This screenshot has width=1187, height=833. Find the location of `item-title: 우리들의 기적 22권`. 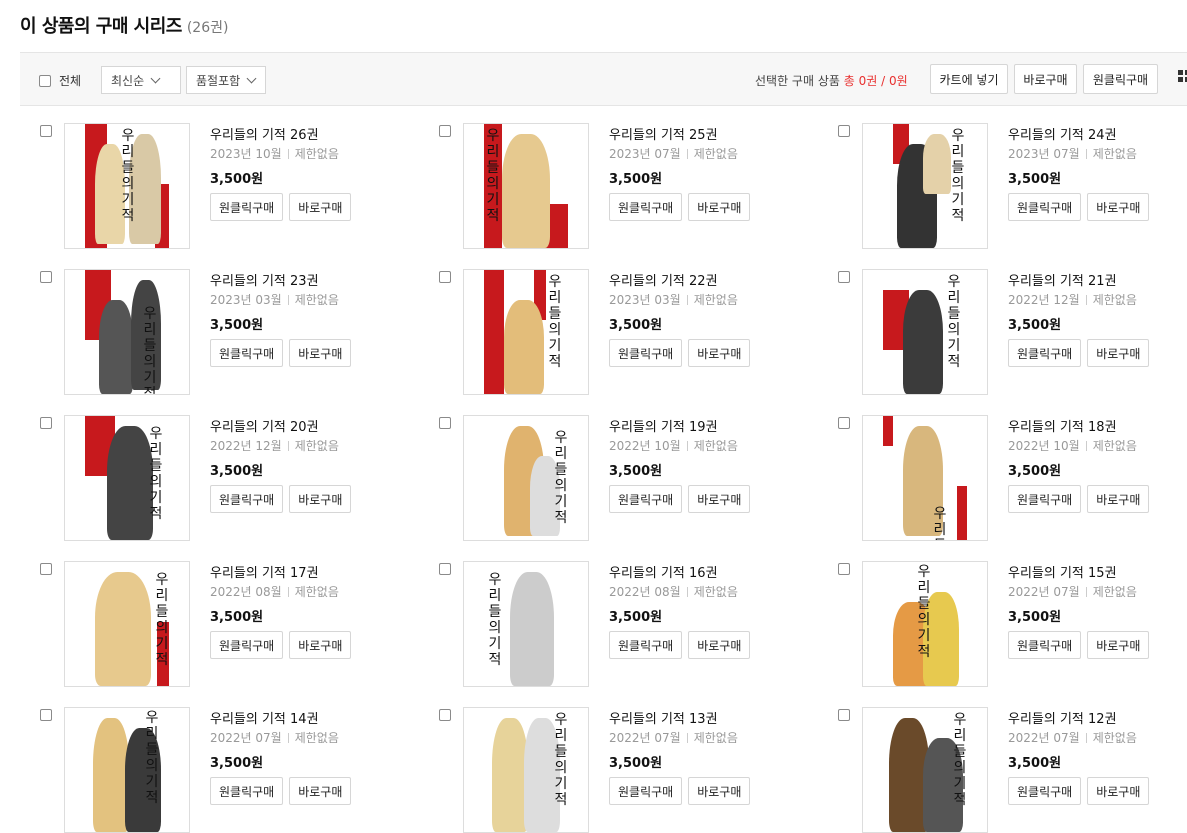

item-title: 우리들의 기적 22권 is located at coordinates (673, 279).